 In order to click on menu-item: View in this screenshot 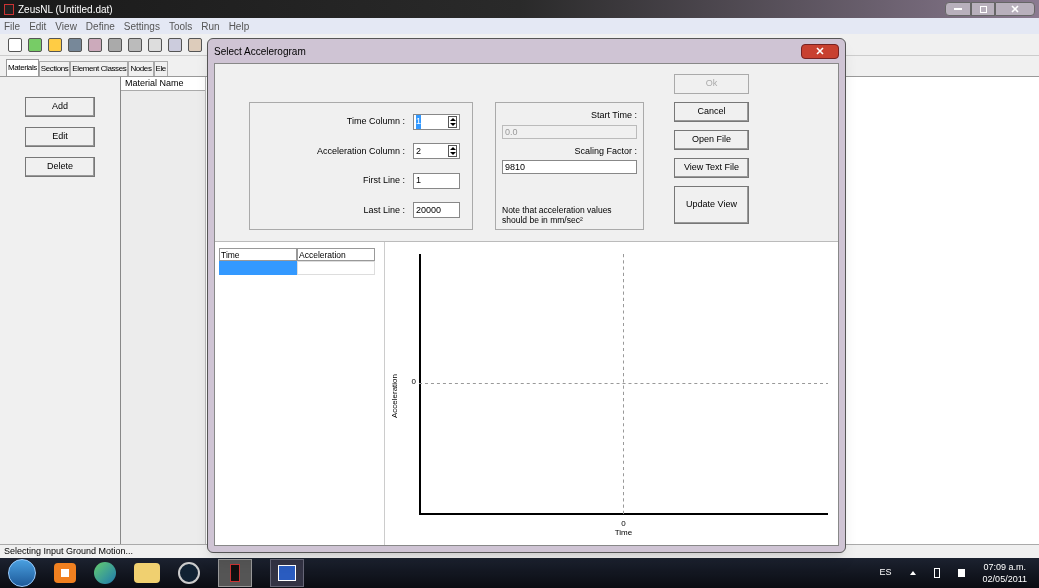, I will do `click(66, 26)`.